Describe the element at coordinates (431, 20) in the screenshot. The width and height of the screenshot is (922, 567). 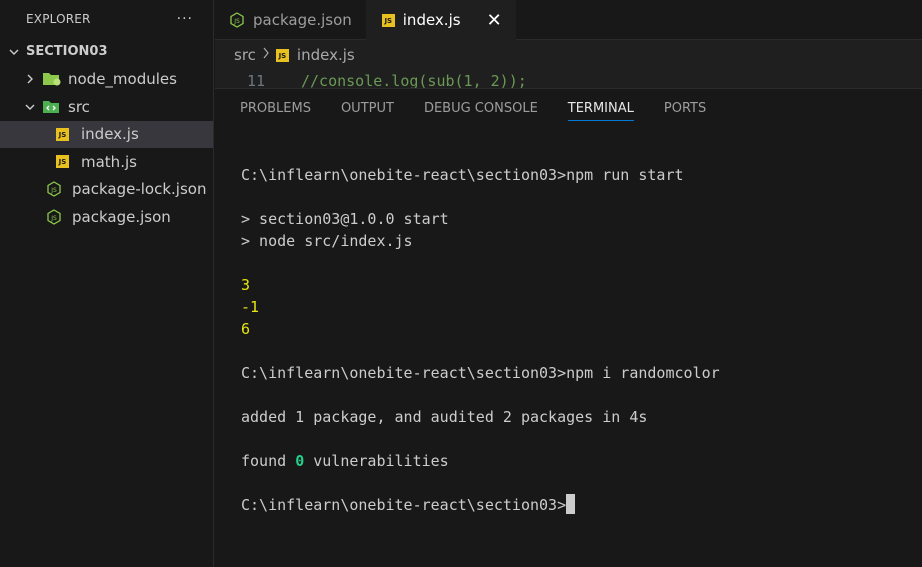
I see `tab-label: index.js` at that location.